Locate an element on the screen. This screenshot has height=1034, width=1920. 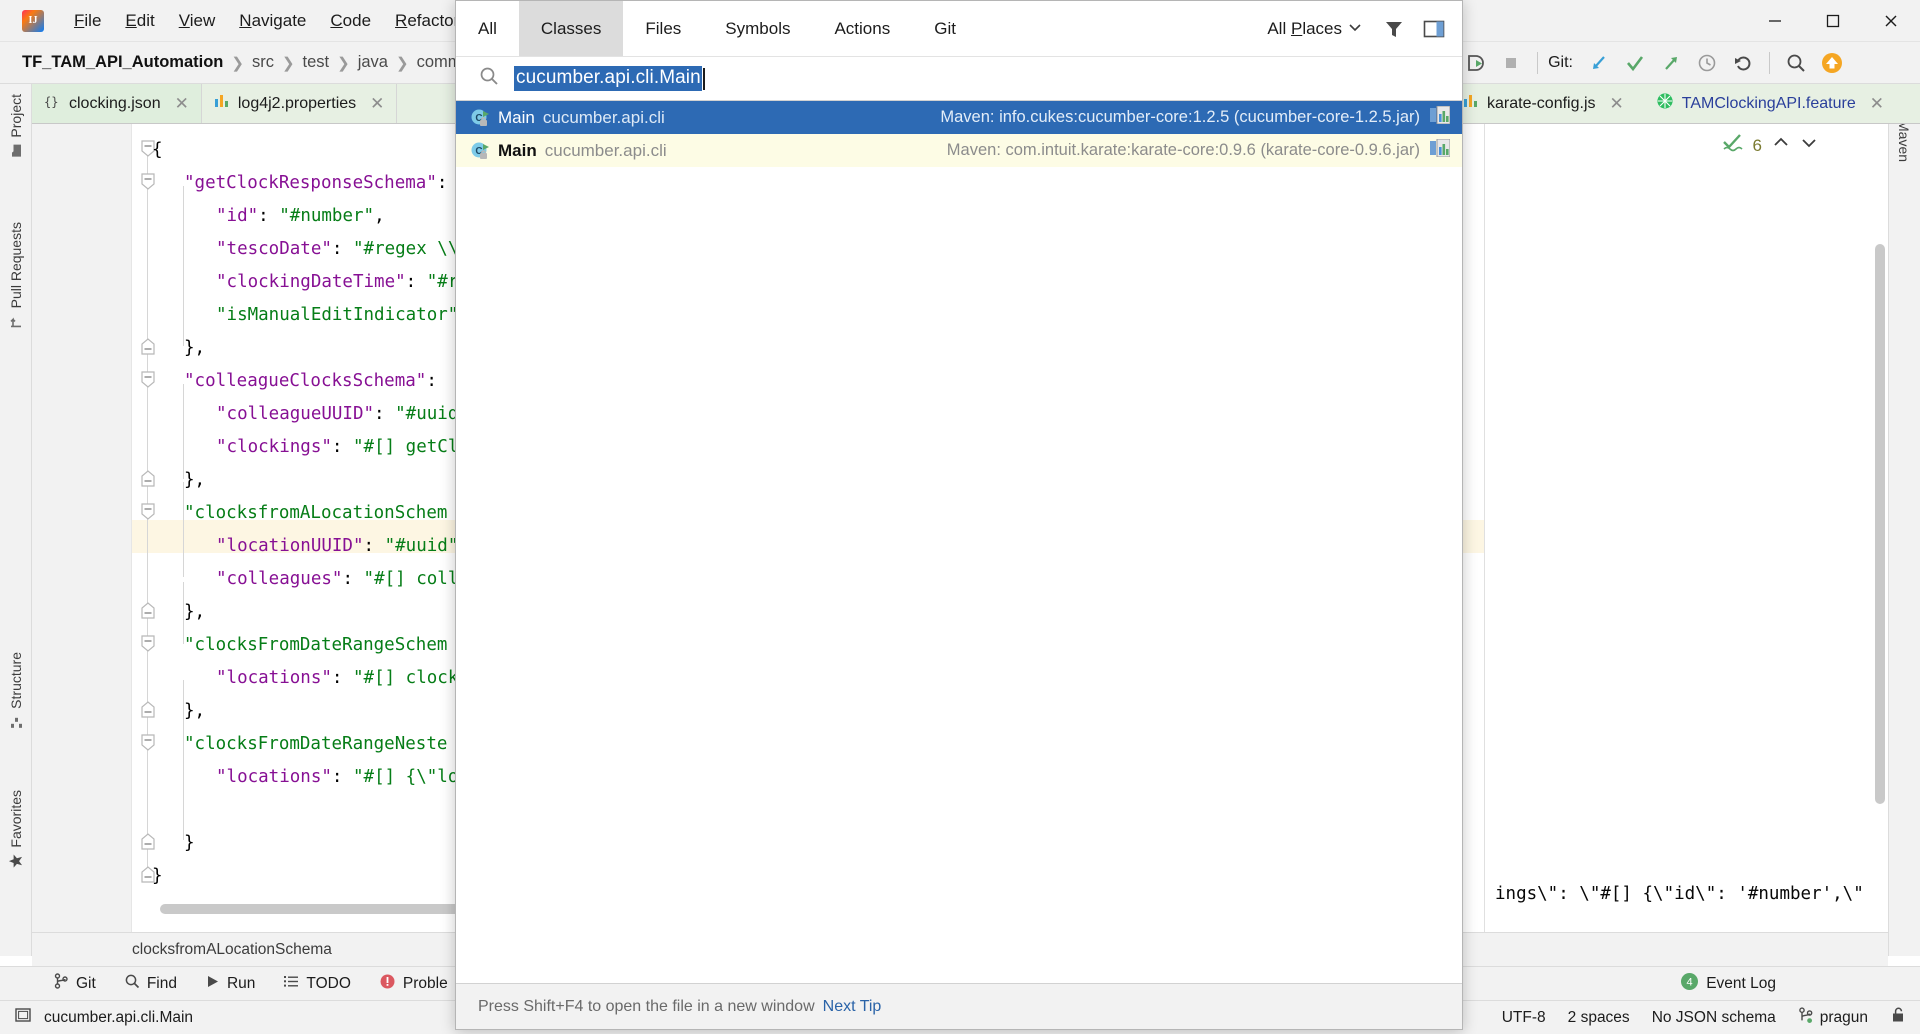
commit-icon is located at coordinates (1635, 63).